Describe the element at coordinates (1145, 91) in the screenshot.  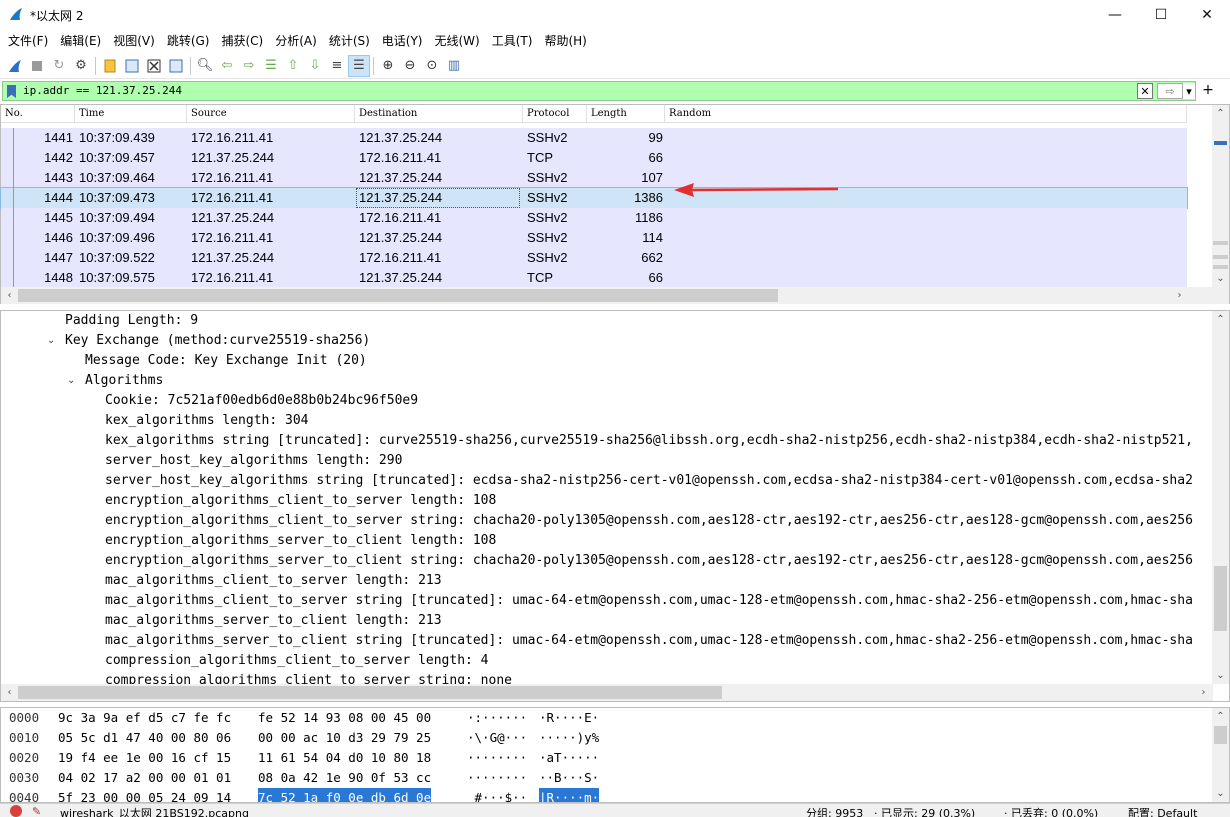
I see `clear-filter-icon: ✕` at that location.